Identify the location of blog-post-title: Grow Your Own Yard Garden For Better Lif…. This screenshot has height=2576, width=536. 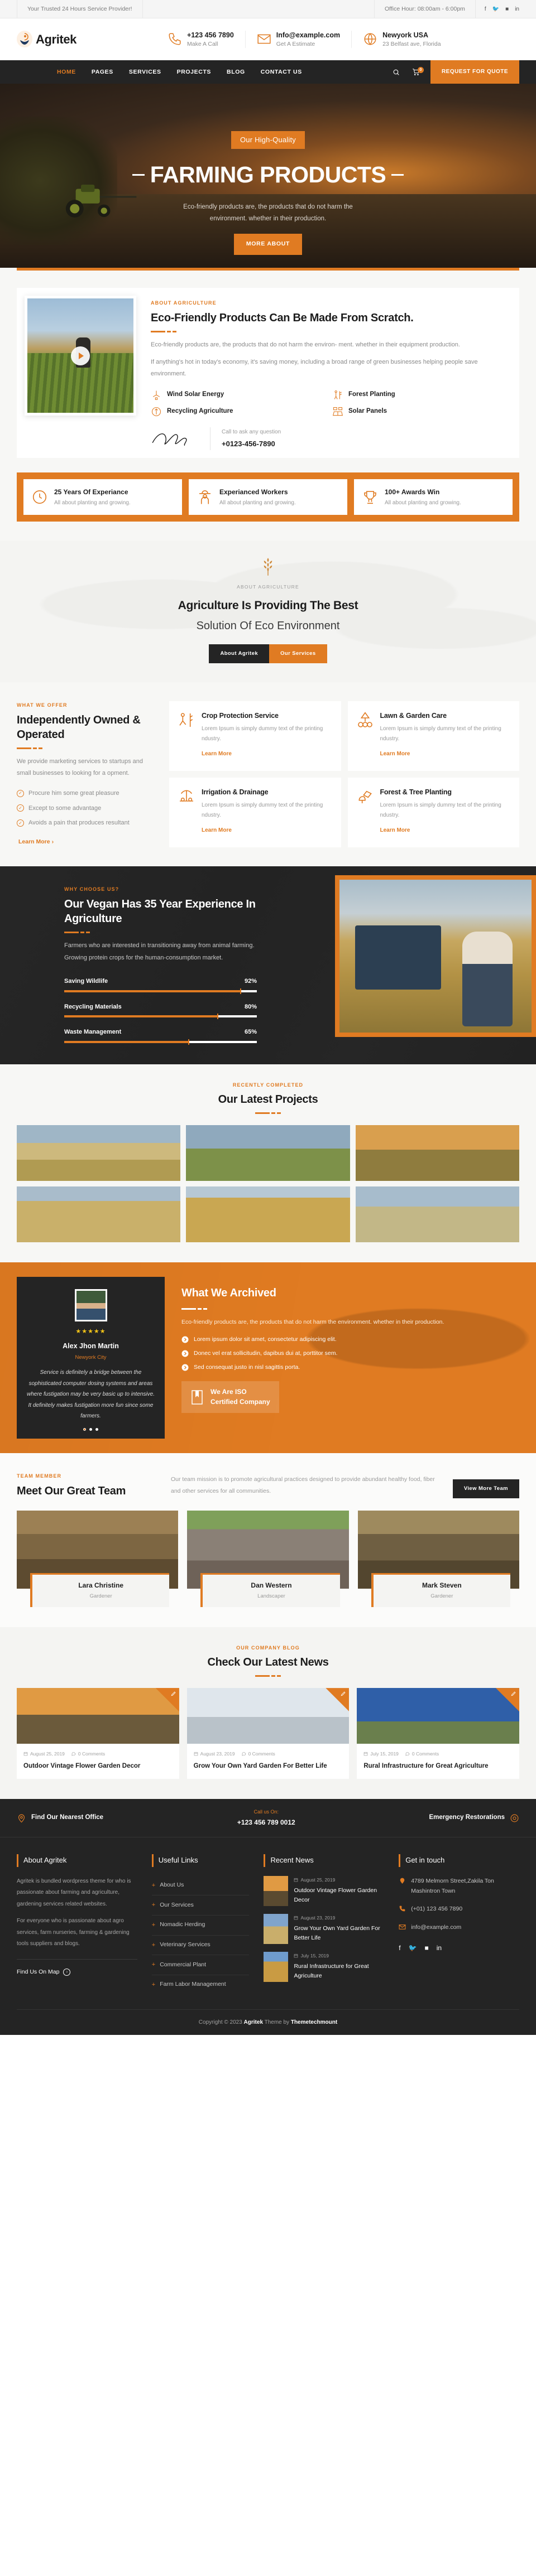
(268, 1766).